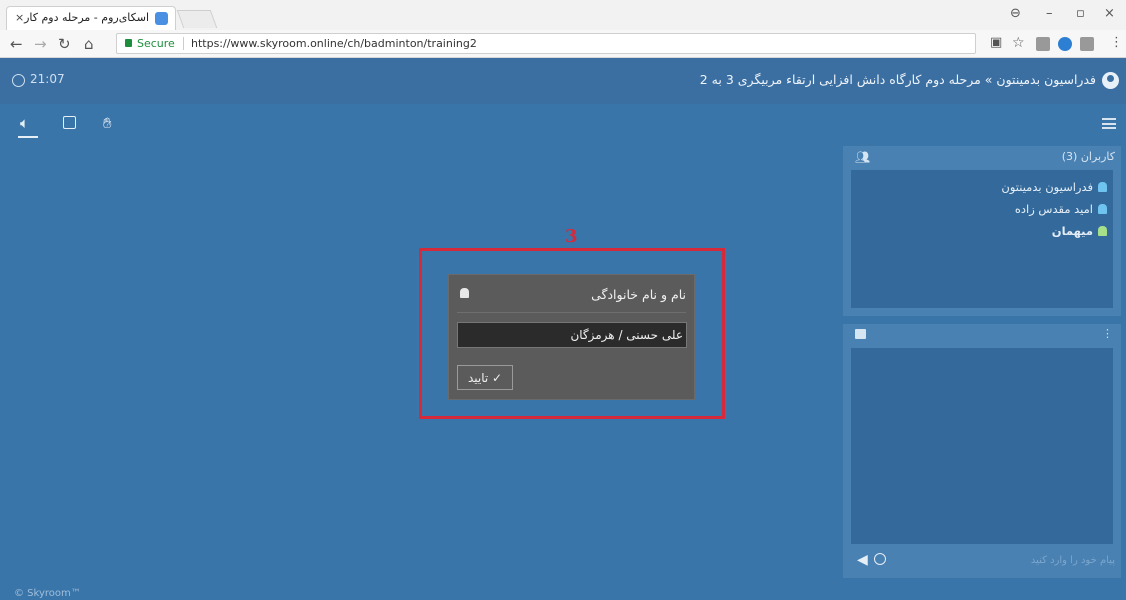 This screenshot has width=1126, height=600. What do you see at coordinates (69, 122) in the screenshot?
I see `play-video-icon` at bounding box center [69, 122].